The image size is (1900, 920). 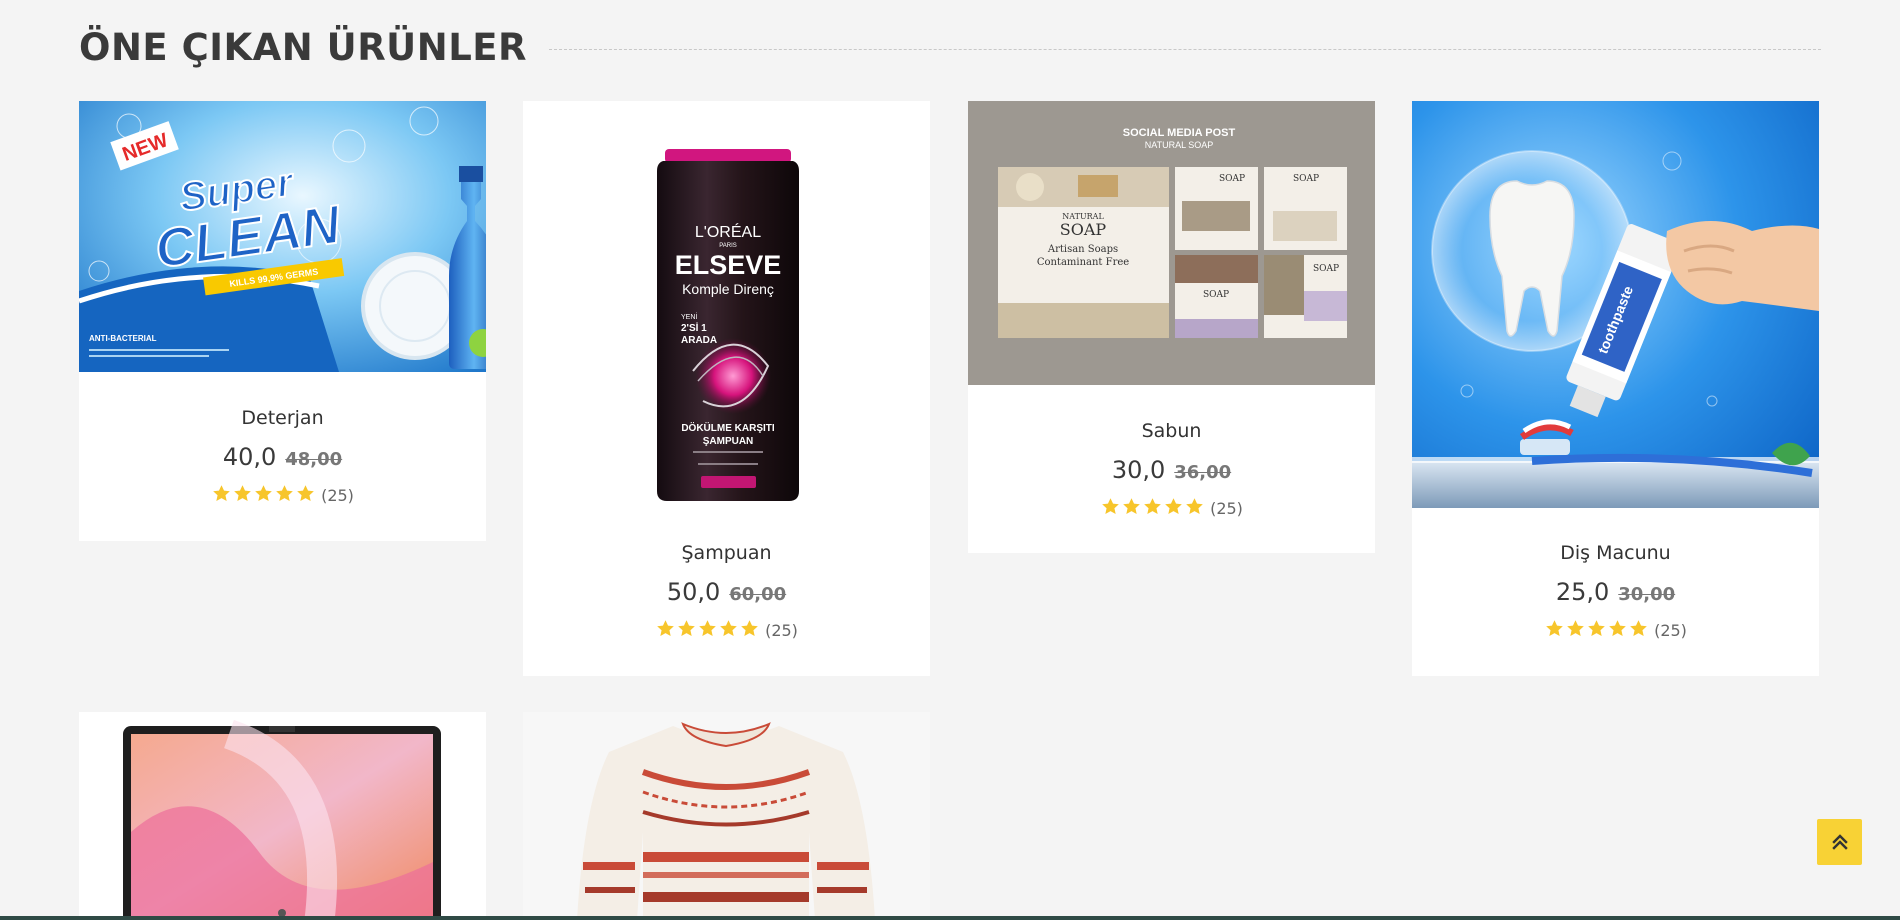 What do you see at coordinates (693, 592) in the screenshot?
I see `current-price: 50,0` at bounding box center [693, 592].